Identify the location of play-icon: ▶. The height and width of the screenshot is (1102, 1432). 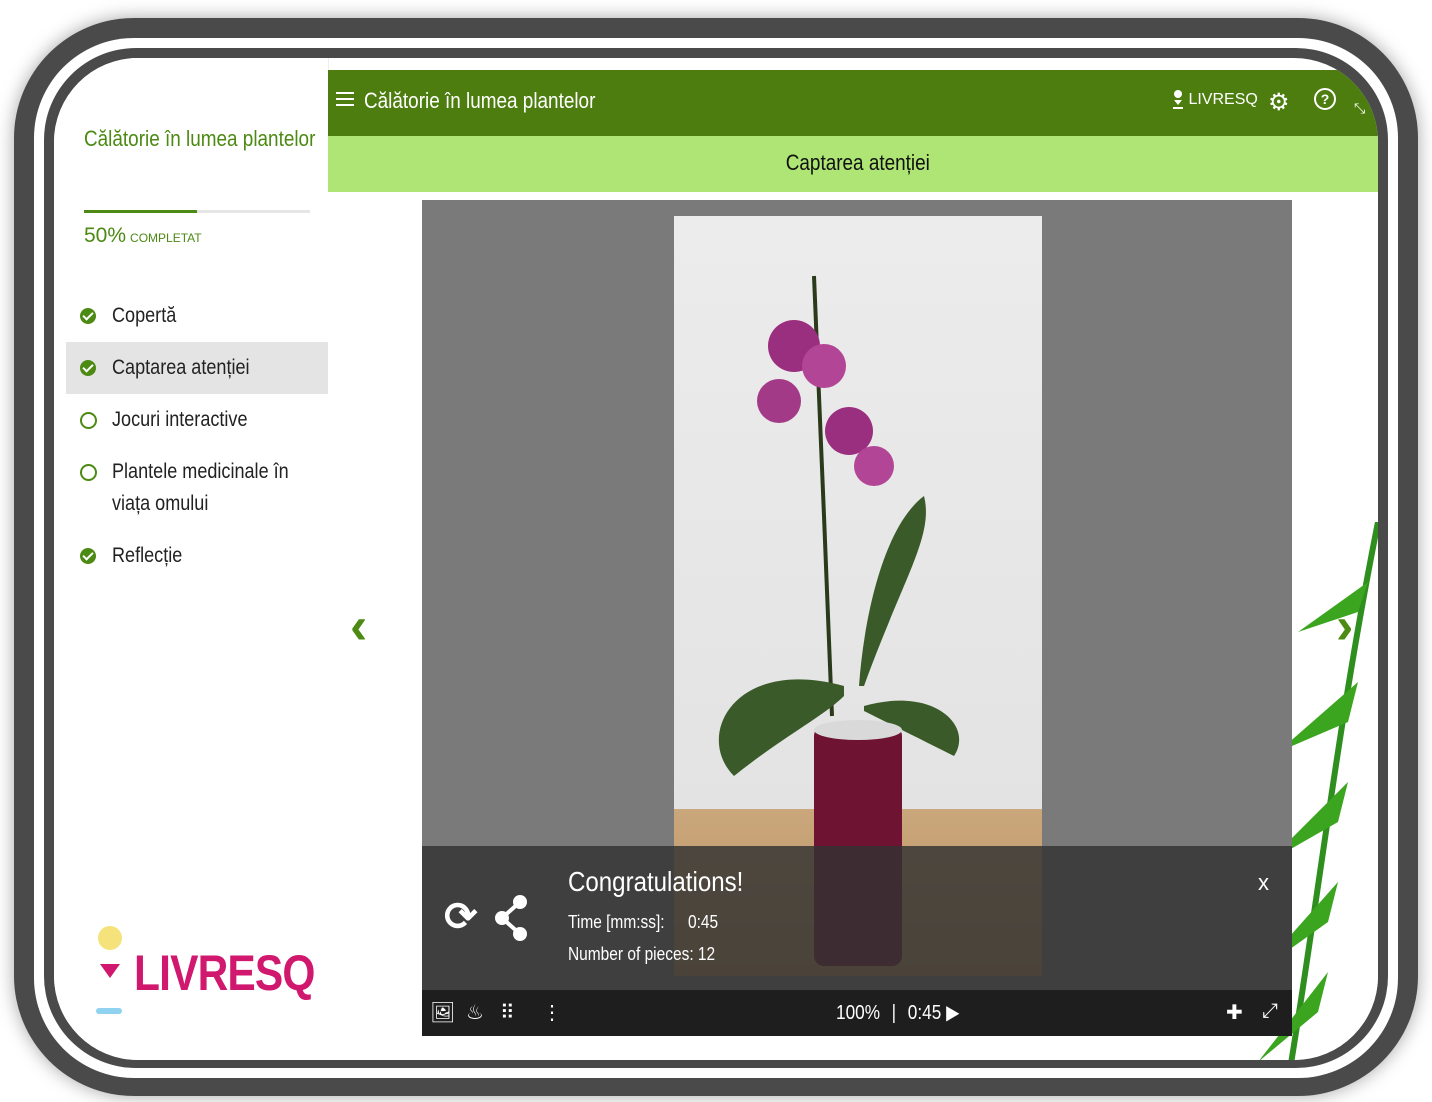
(952, 1013).